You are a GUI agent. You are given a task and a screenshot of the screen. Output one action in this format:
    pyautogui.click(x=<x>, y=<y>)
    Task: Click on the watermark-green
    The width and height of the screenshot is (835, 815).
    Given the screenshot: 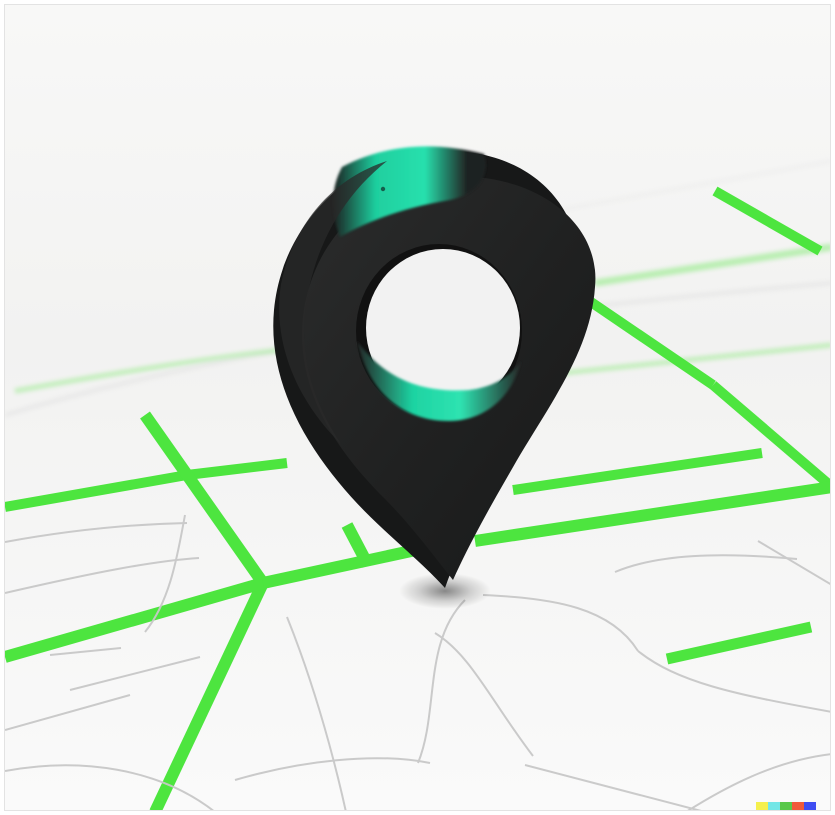 What is the action you would take?
    pyautogui.click(x=786, y=806)
    